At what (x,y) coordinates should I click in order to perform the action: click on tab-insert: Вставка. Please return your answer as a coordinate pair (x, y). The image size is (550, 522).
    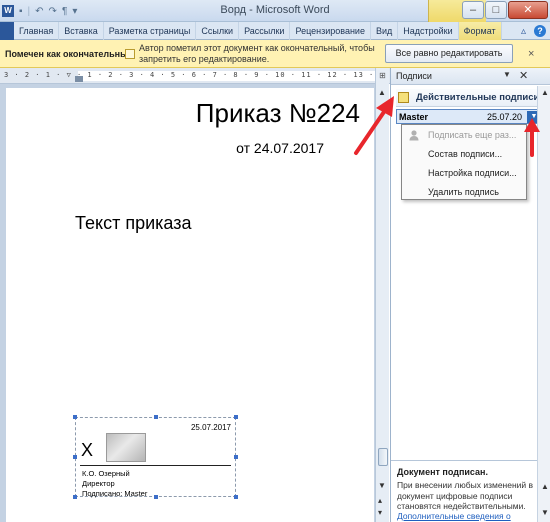
    Looking at the image, I should click on (81, 30).